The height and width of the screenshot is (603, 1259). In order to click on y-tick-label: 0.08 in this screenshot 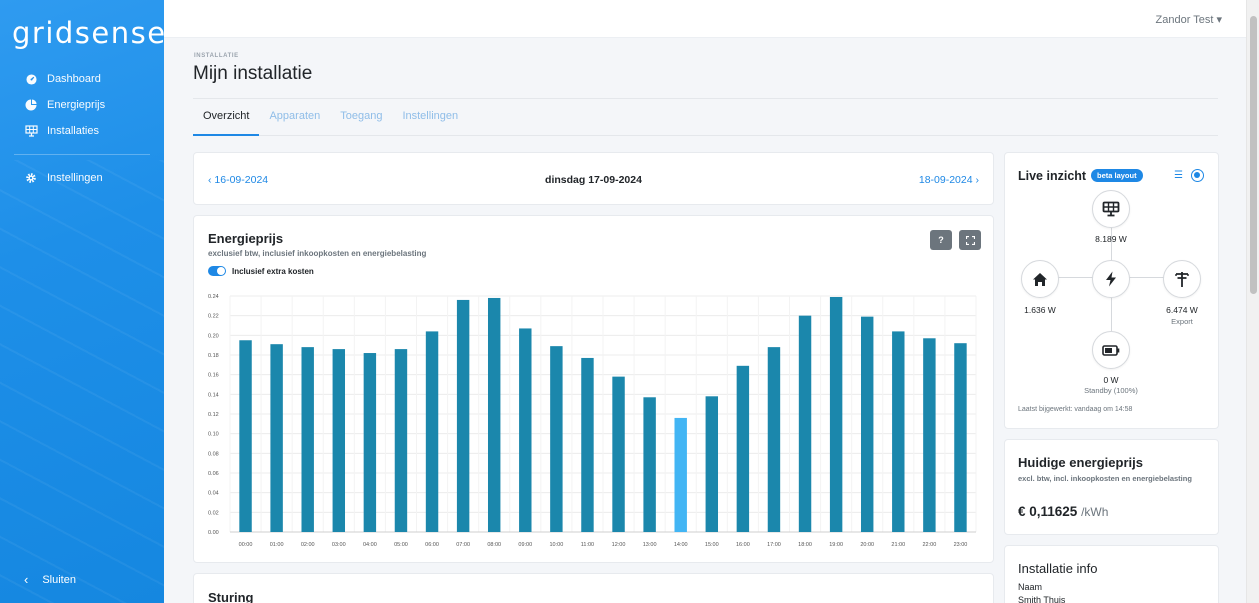, I will do `click(213, 454)`.